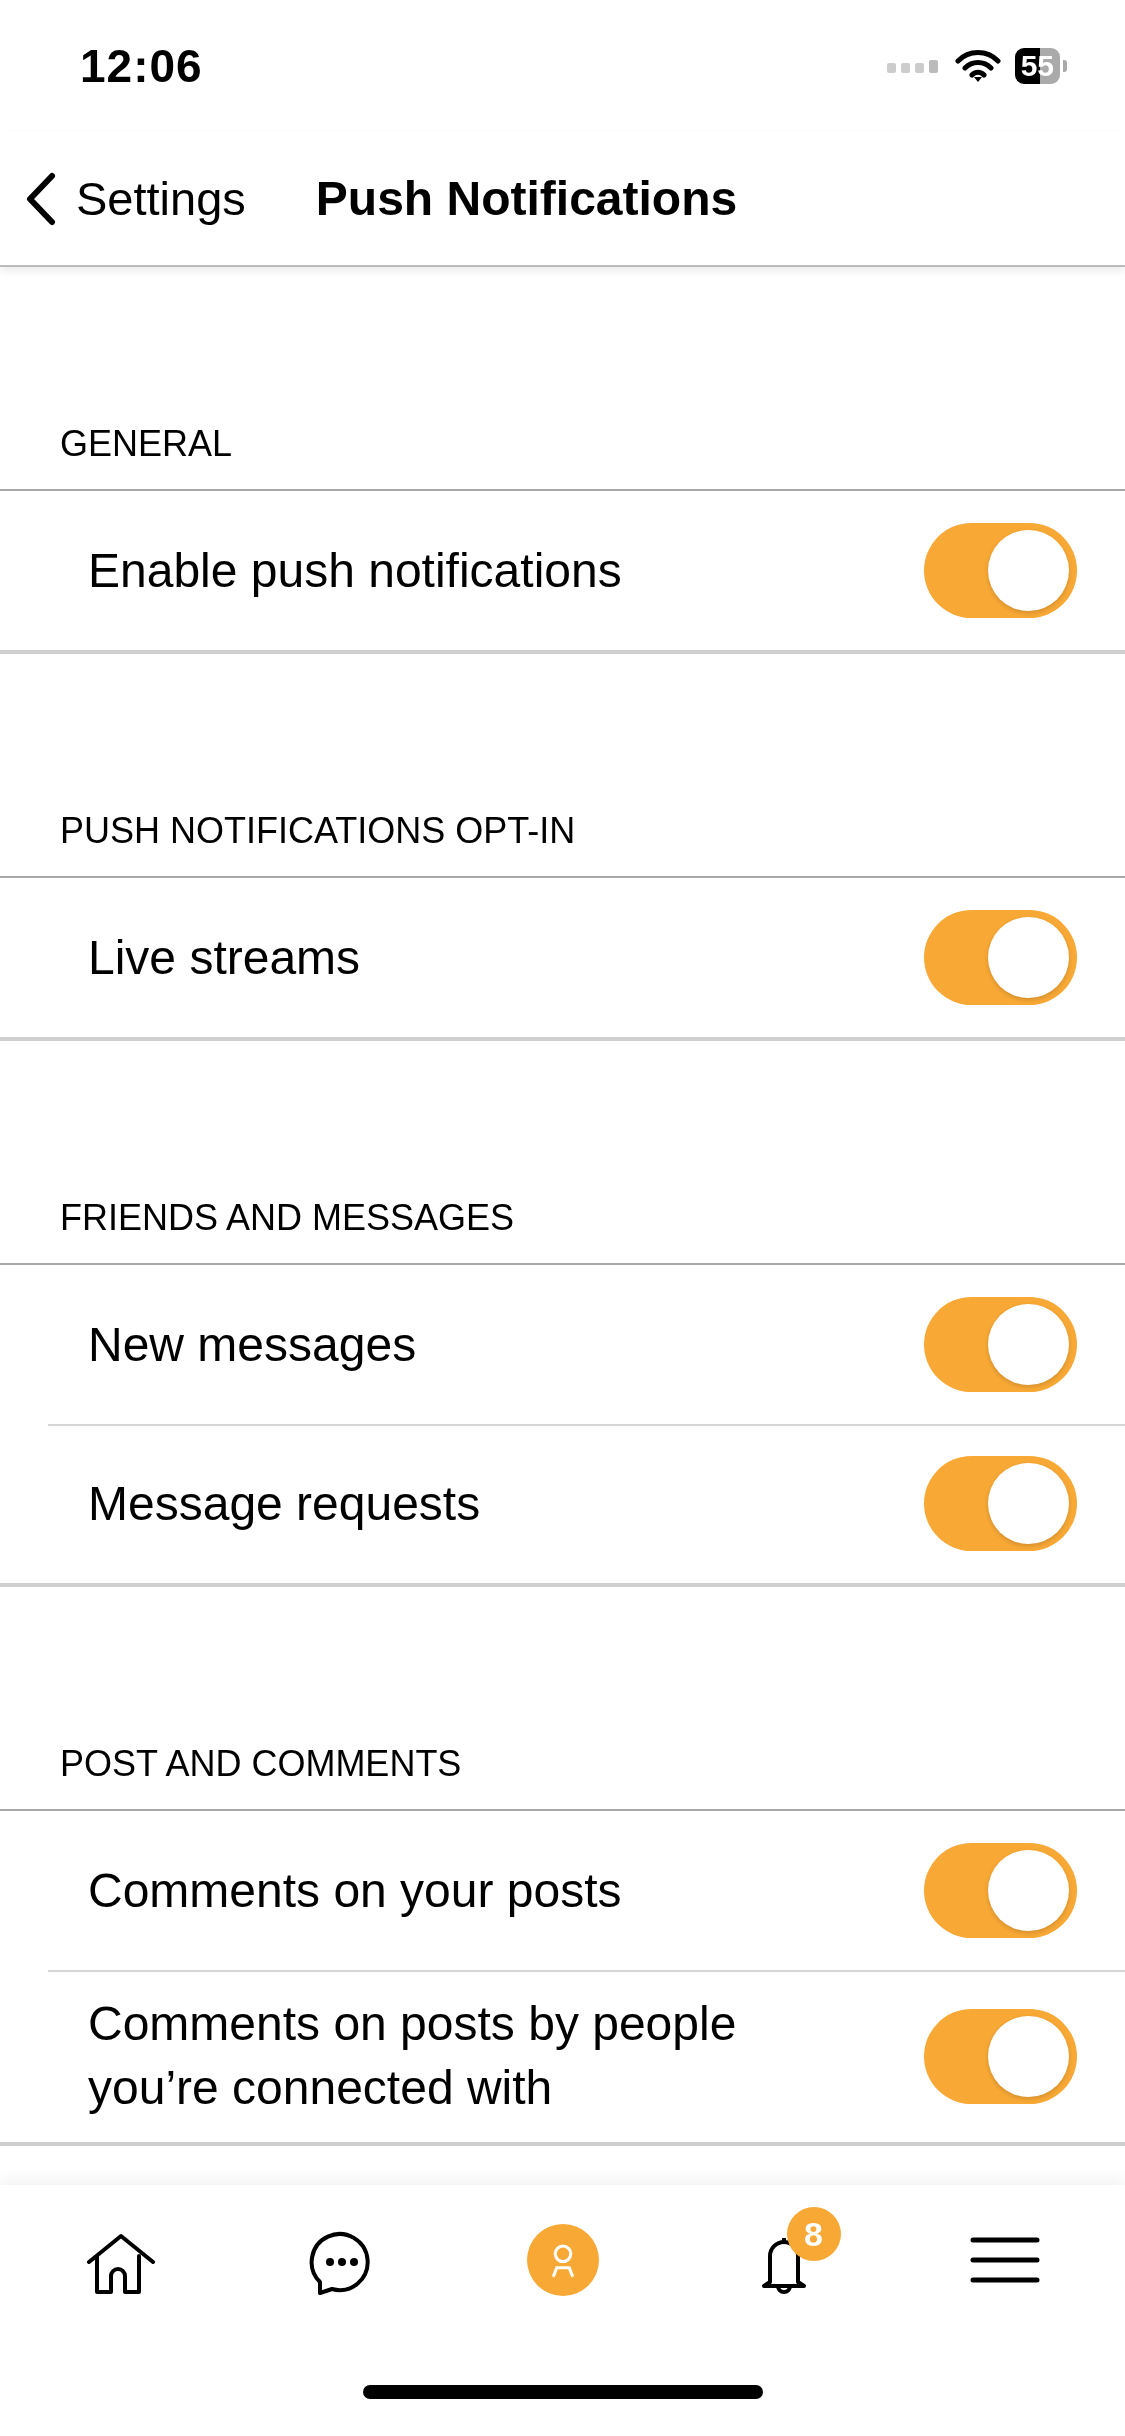 This screenshot has height=2436, width=1125. I want to click on status-time: 12:06, so click(141, 66).